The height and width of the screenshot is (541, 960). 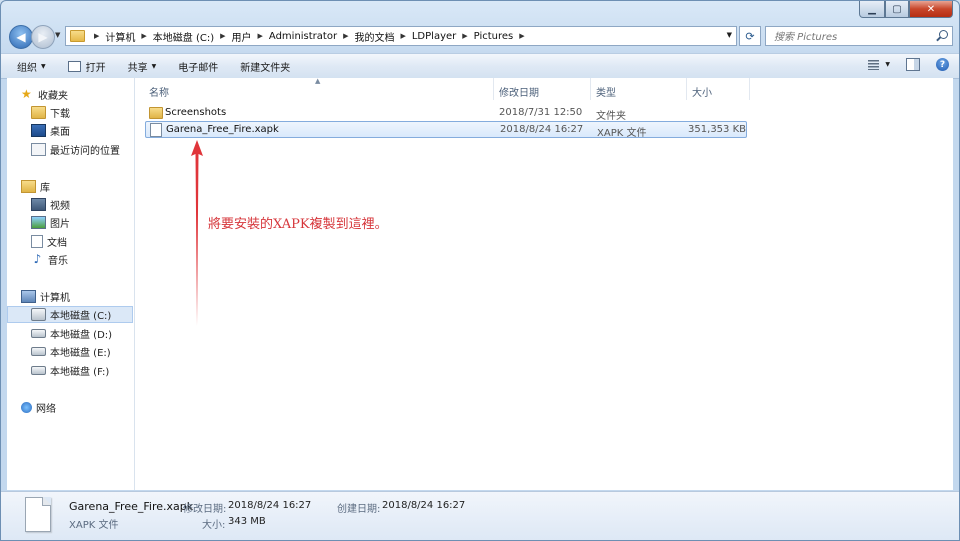 I want to click on maximize-button: ▢, so click(x=897, y=9).